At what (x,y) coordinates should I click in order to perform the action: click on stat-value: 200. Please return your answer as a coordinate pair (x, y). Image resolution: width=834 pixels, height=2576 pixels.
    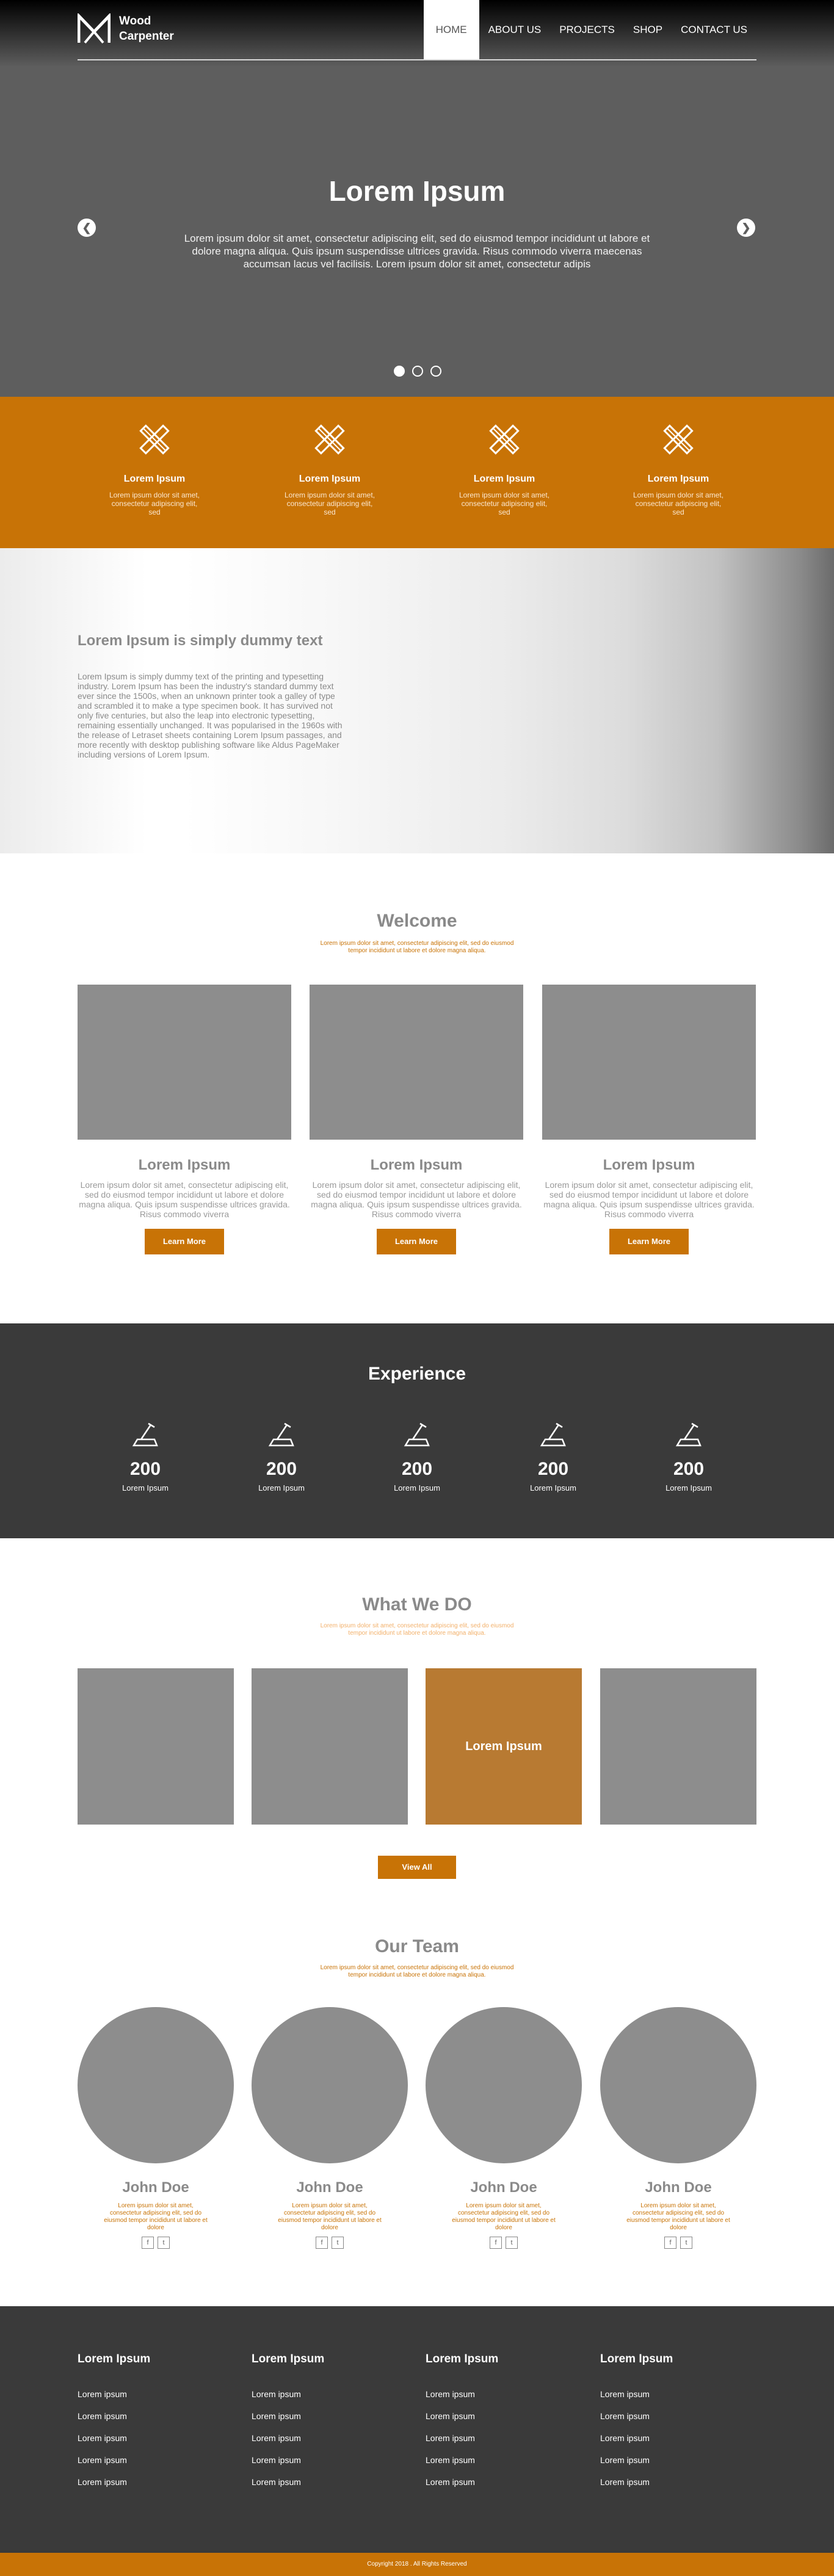
    Looking at the image, I should click on (689, 1469).